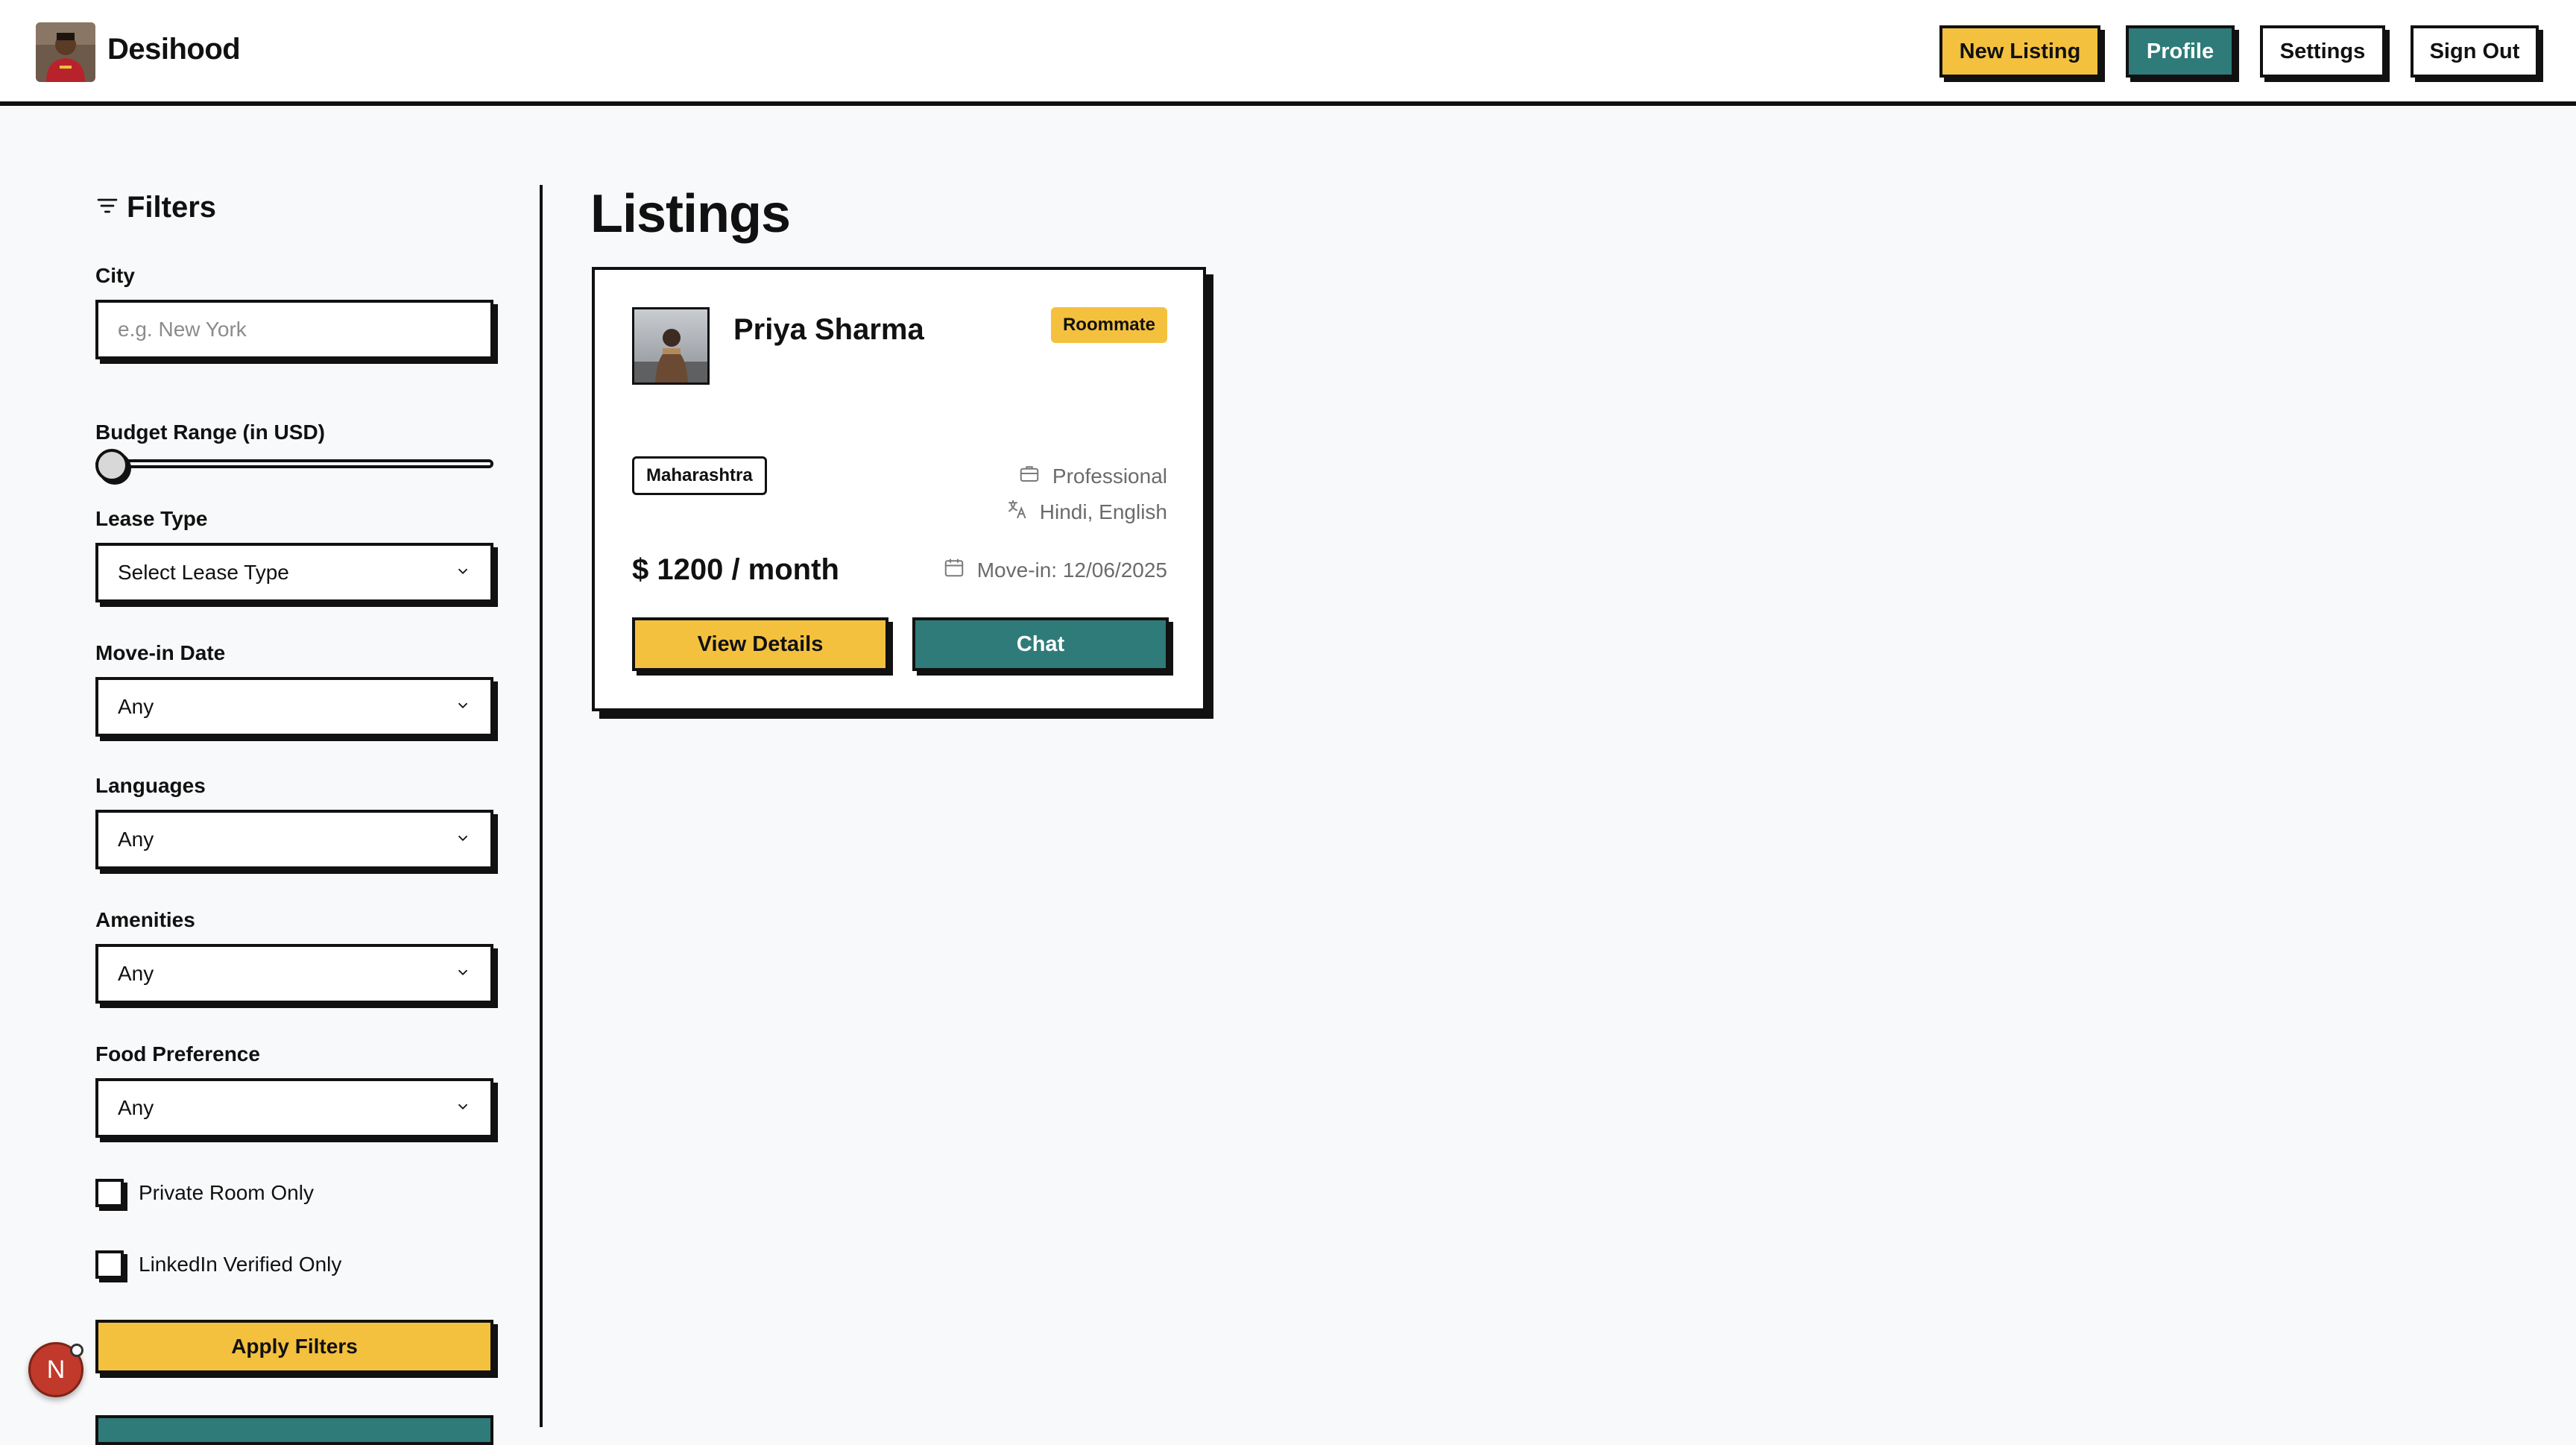  Describe the element at coordinates (115, 275) in the screenshot. I see `city-label: City` at that location.